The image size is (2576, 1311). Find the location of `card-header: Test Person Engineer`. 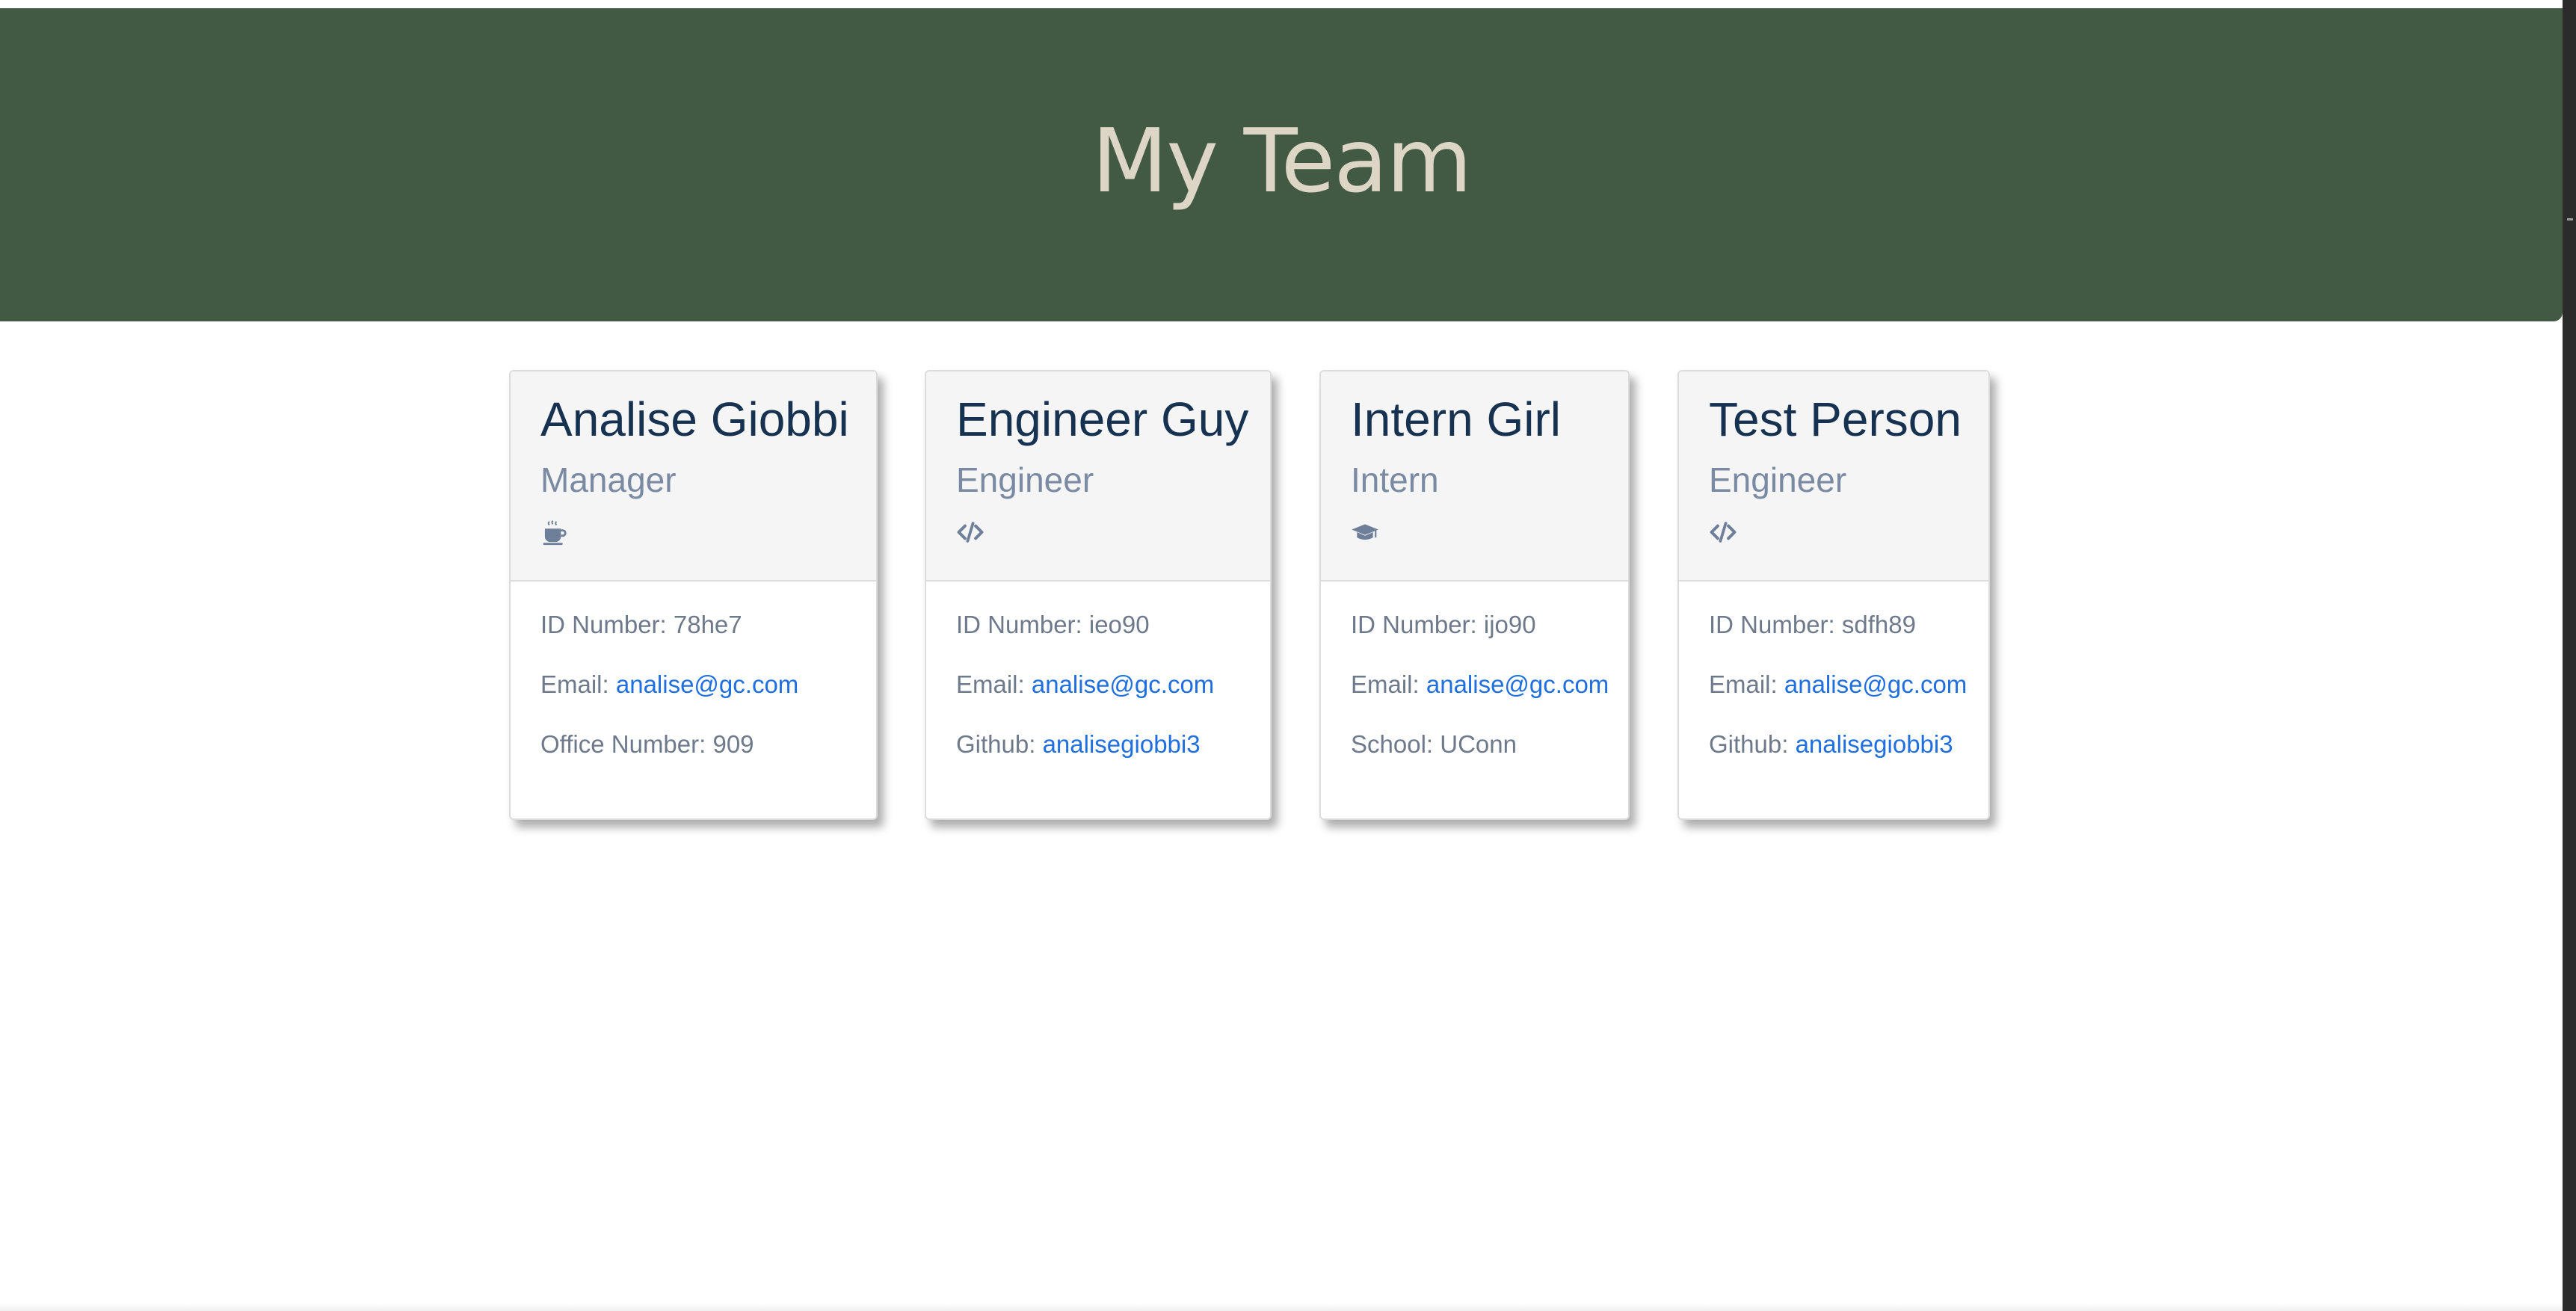

card-header: Test Person Engineer is located at coordinates (1833, 476).